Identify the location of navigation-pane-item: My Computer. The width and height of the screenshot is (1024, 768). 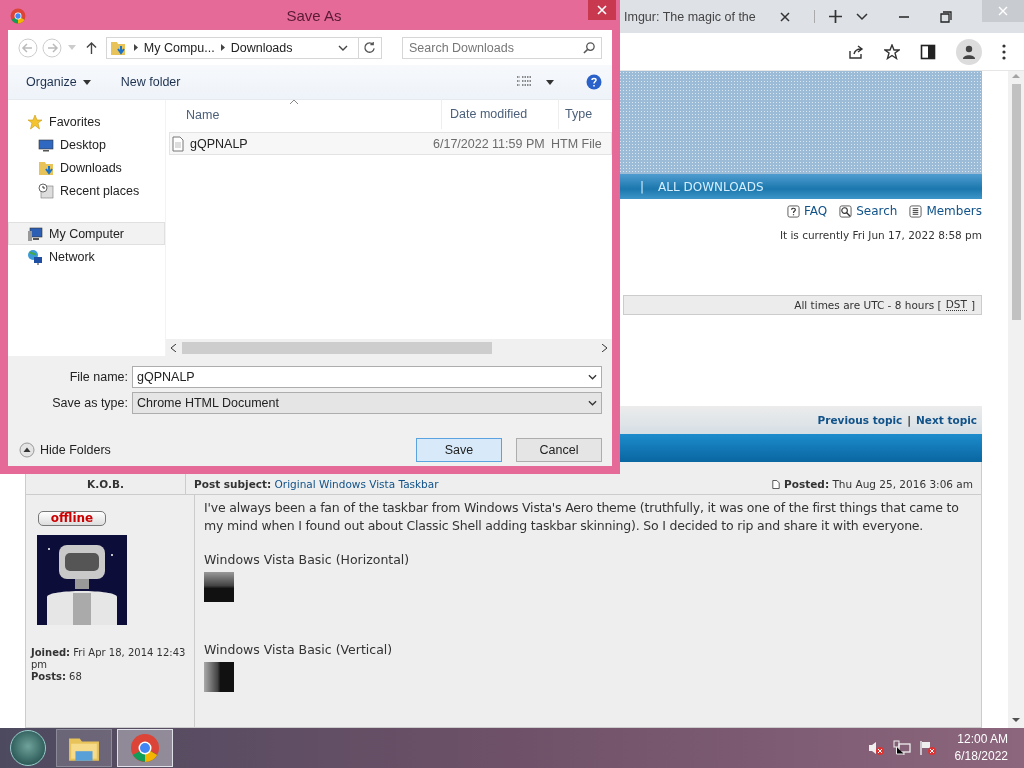
(86, 233).